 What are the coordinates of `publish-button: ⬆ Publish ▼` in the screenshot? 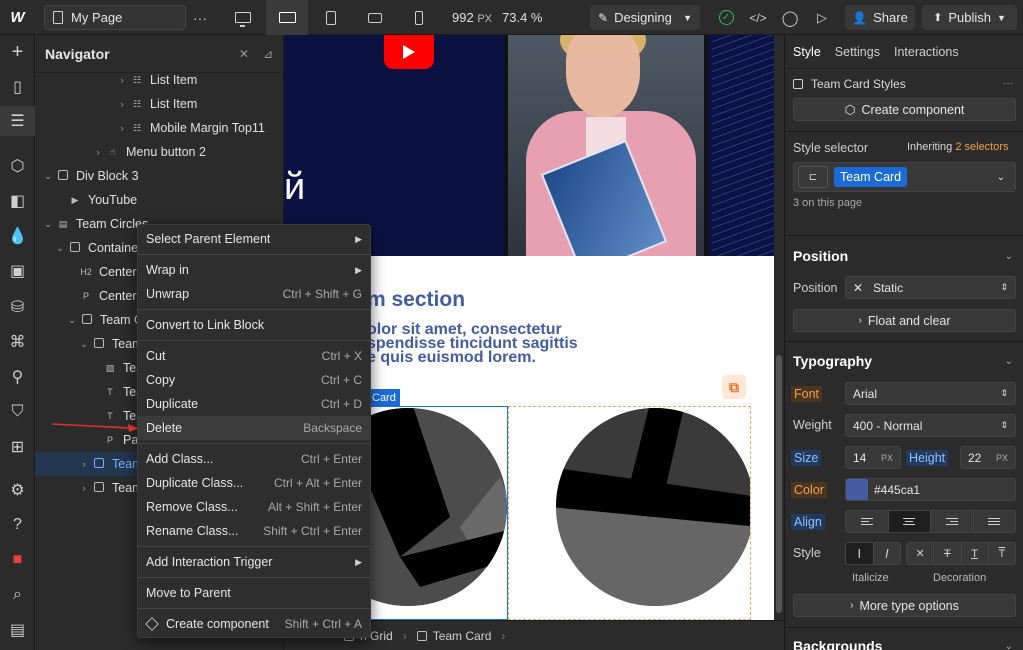 It's located at (969, 17).